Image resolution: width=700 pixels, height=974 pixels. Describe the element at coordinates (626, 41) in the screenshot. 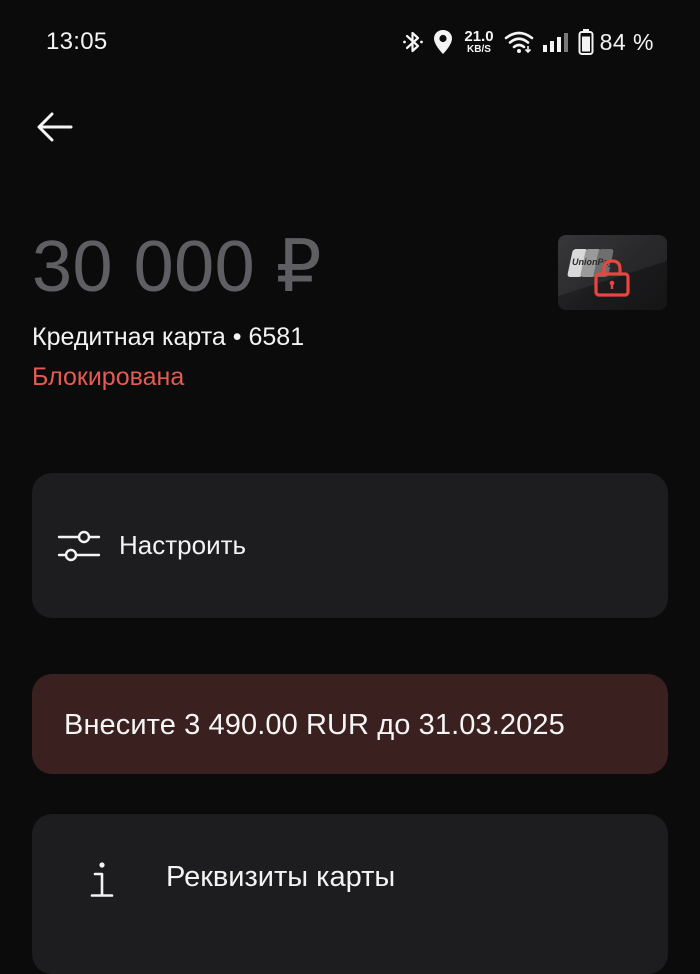

I see `battery-percent: 84 %` at that location.